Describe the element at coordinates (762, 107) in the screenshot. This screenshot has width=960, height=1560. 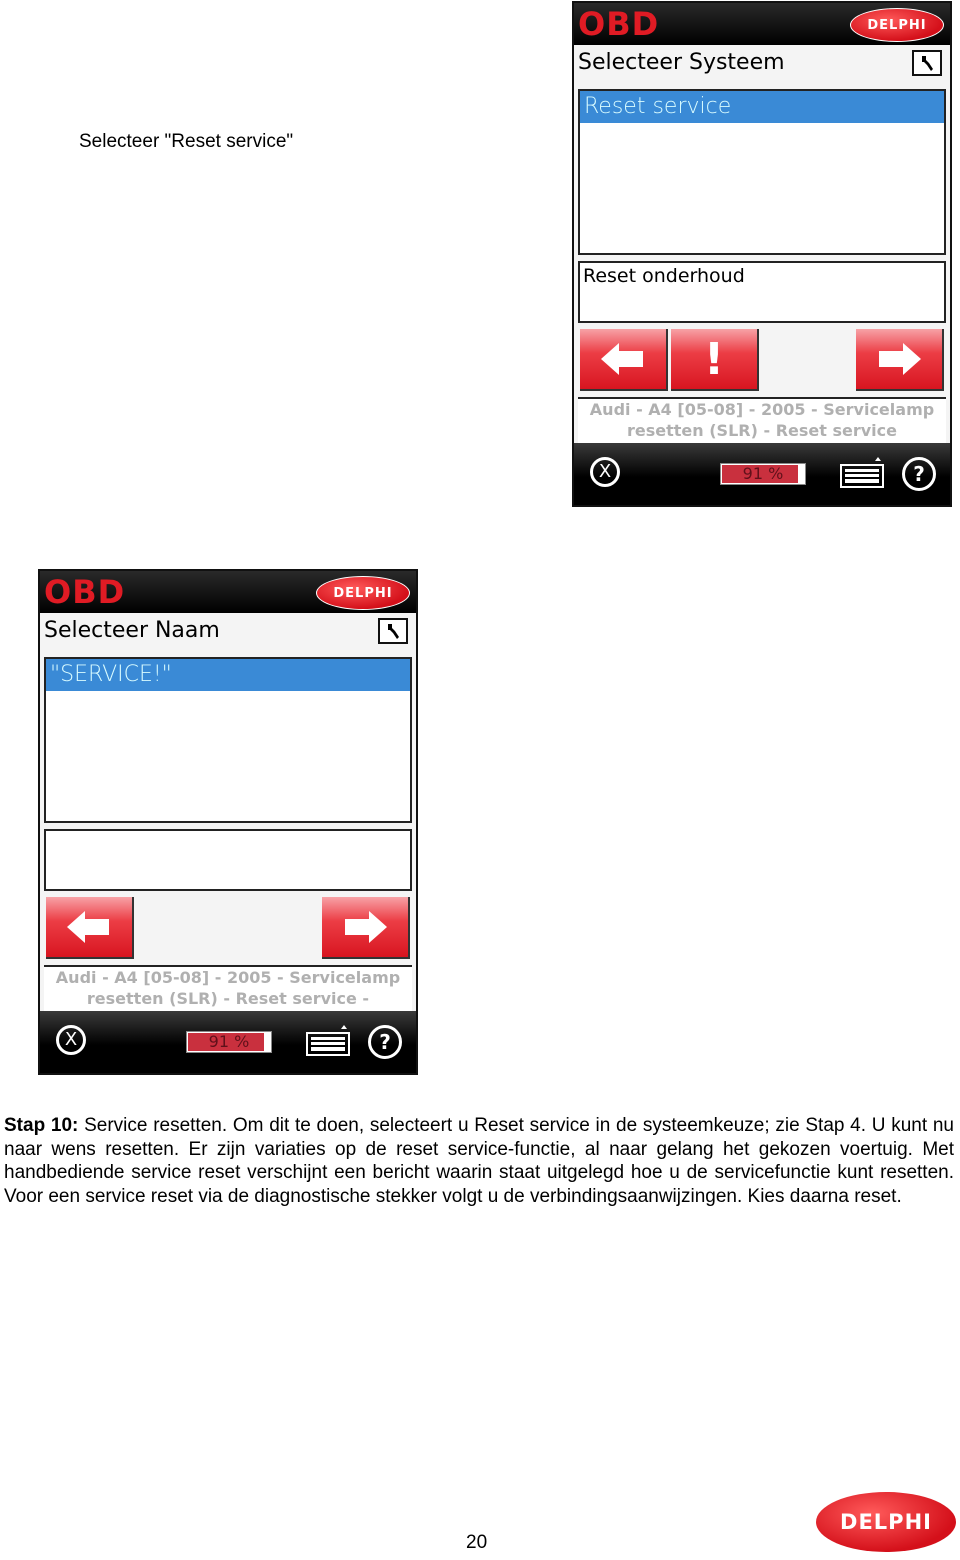
I see `list-item-reset-service: Reset service` at that location.